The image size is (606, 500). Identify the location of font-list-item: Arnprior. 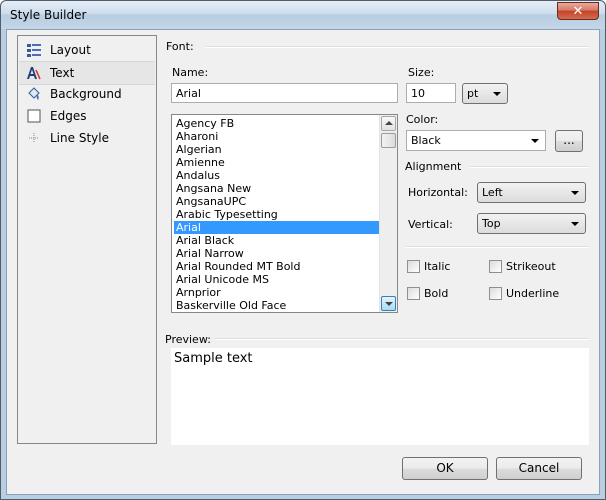
(278, 292).